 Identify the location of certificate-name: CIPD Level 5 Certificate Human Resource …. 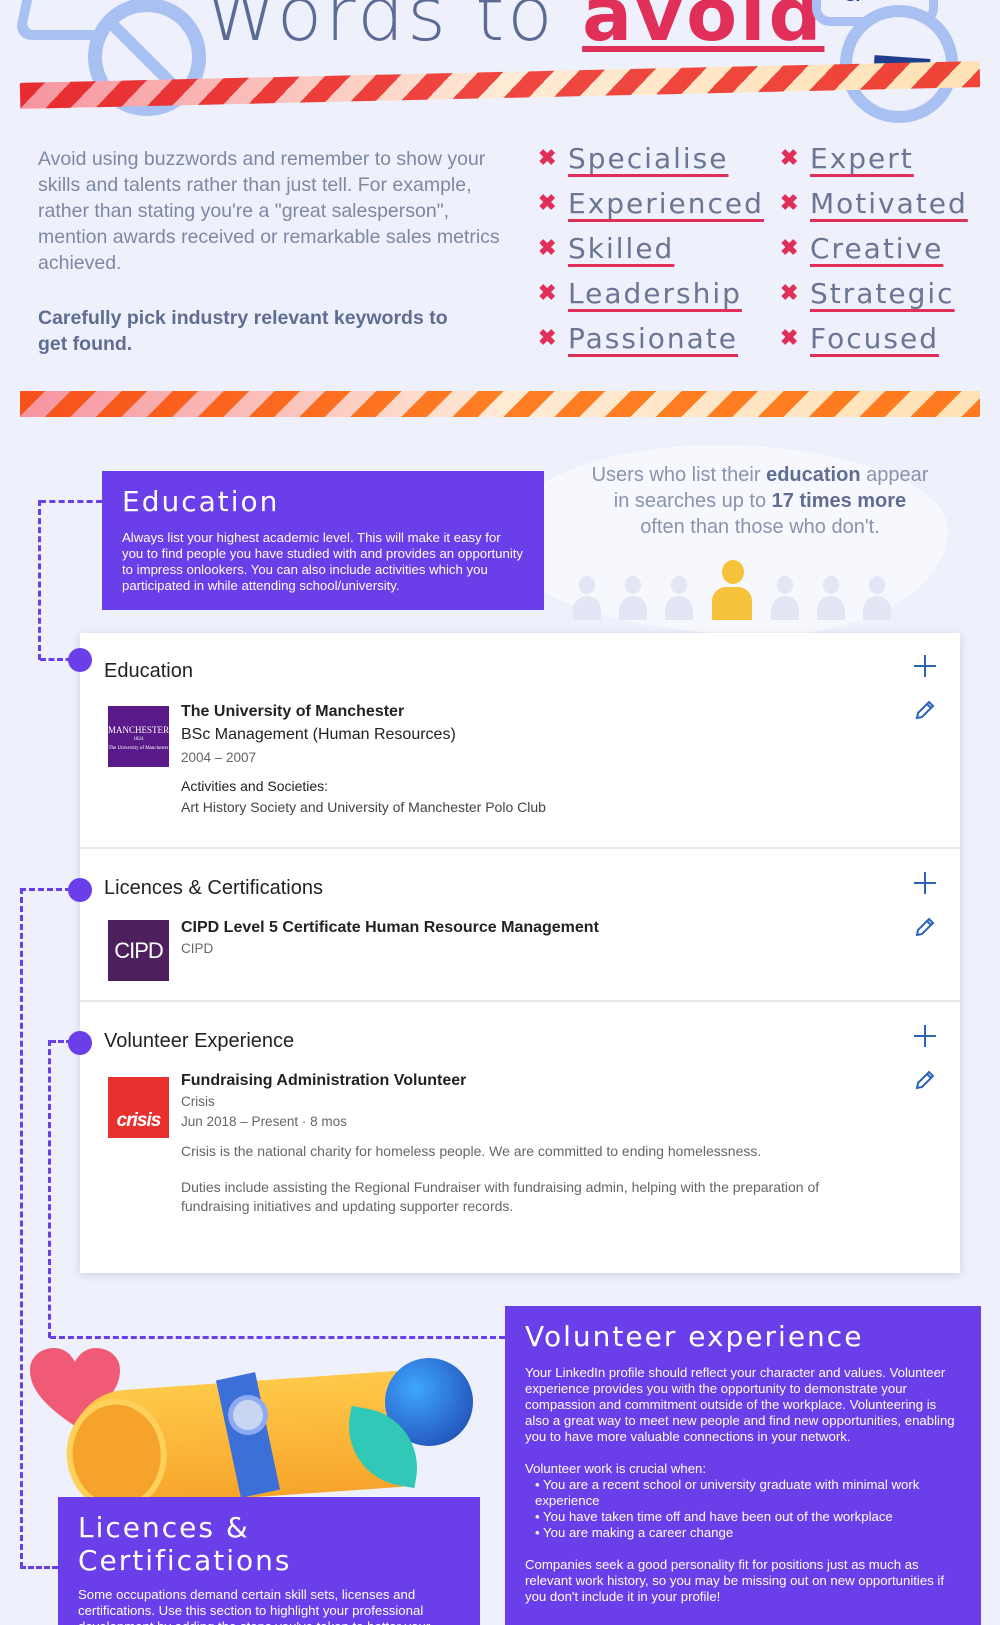
(390, 928).